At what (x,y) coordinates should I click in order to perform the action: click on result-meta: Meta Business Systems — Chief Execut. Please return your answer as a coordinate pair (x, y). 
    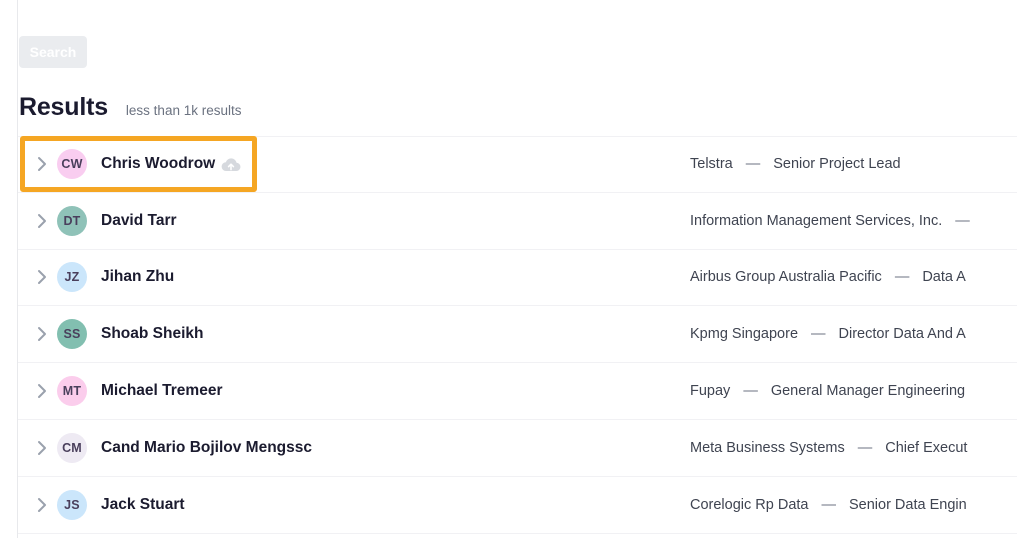
    Looking at the image, I should click on (828, 448).